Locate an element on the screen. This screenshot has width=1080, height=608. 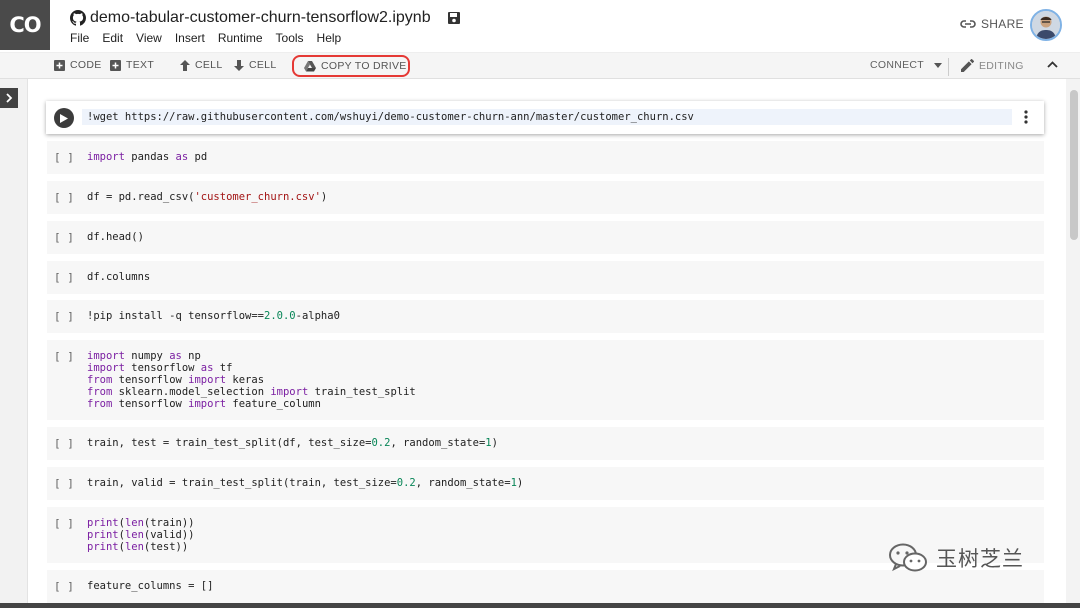
code-editor: feature_columns = [] is located at coordinates (150, 586).